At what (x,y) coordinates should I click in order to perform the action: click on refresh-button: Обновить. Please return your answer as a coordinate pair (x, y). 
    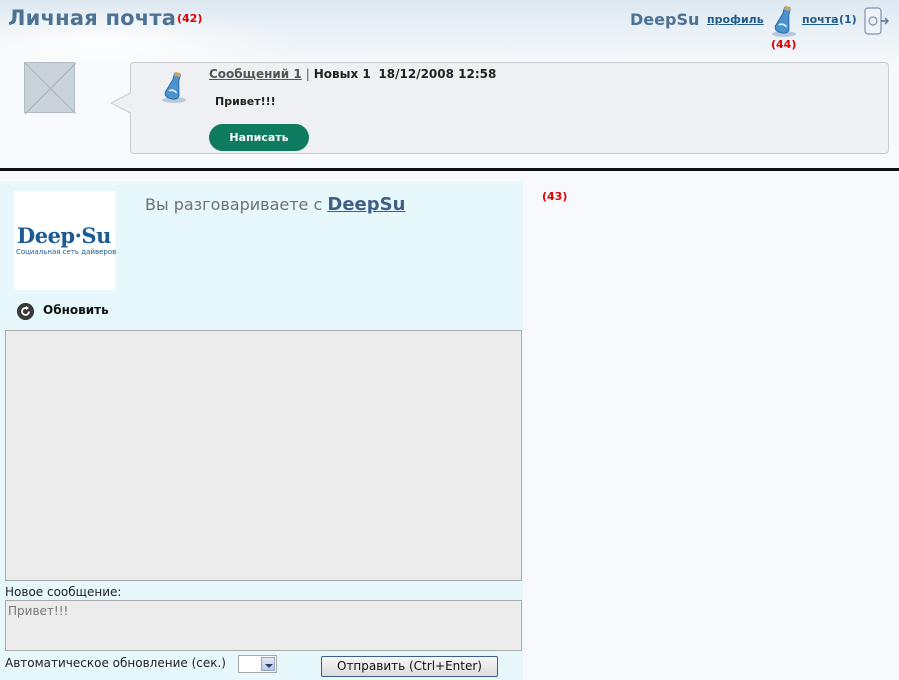
    Looking at the image, I should click on (76, 310).